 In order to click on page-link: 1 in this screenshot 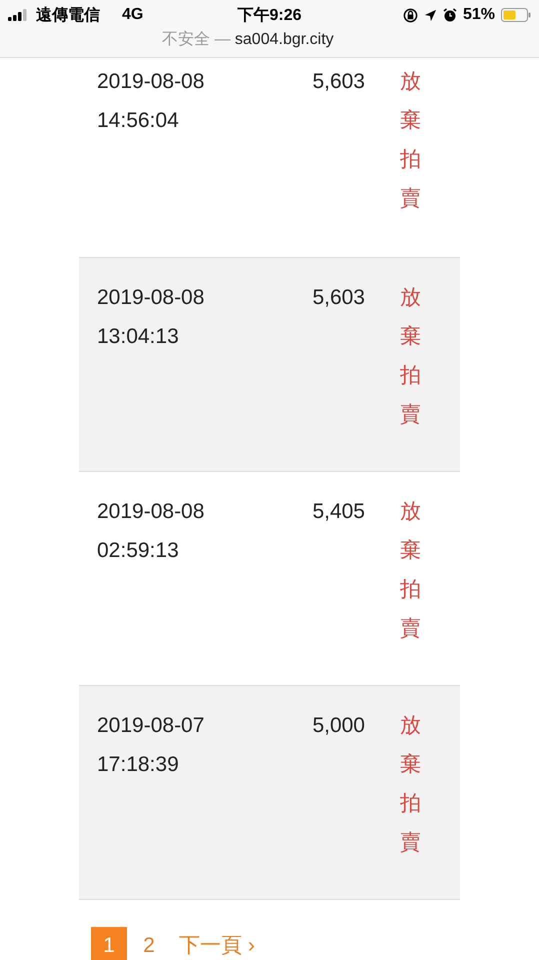, I will do `click(109, 943)`.